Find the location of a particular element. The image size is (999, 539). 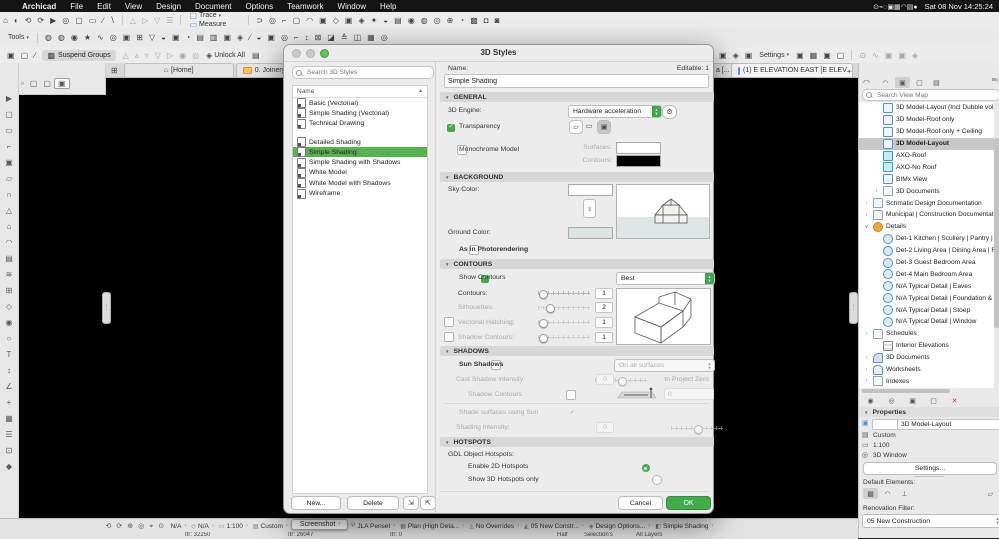

shade-sun-checkbox is located at coordinates (573, 413).